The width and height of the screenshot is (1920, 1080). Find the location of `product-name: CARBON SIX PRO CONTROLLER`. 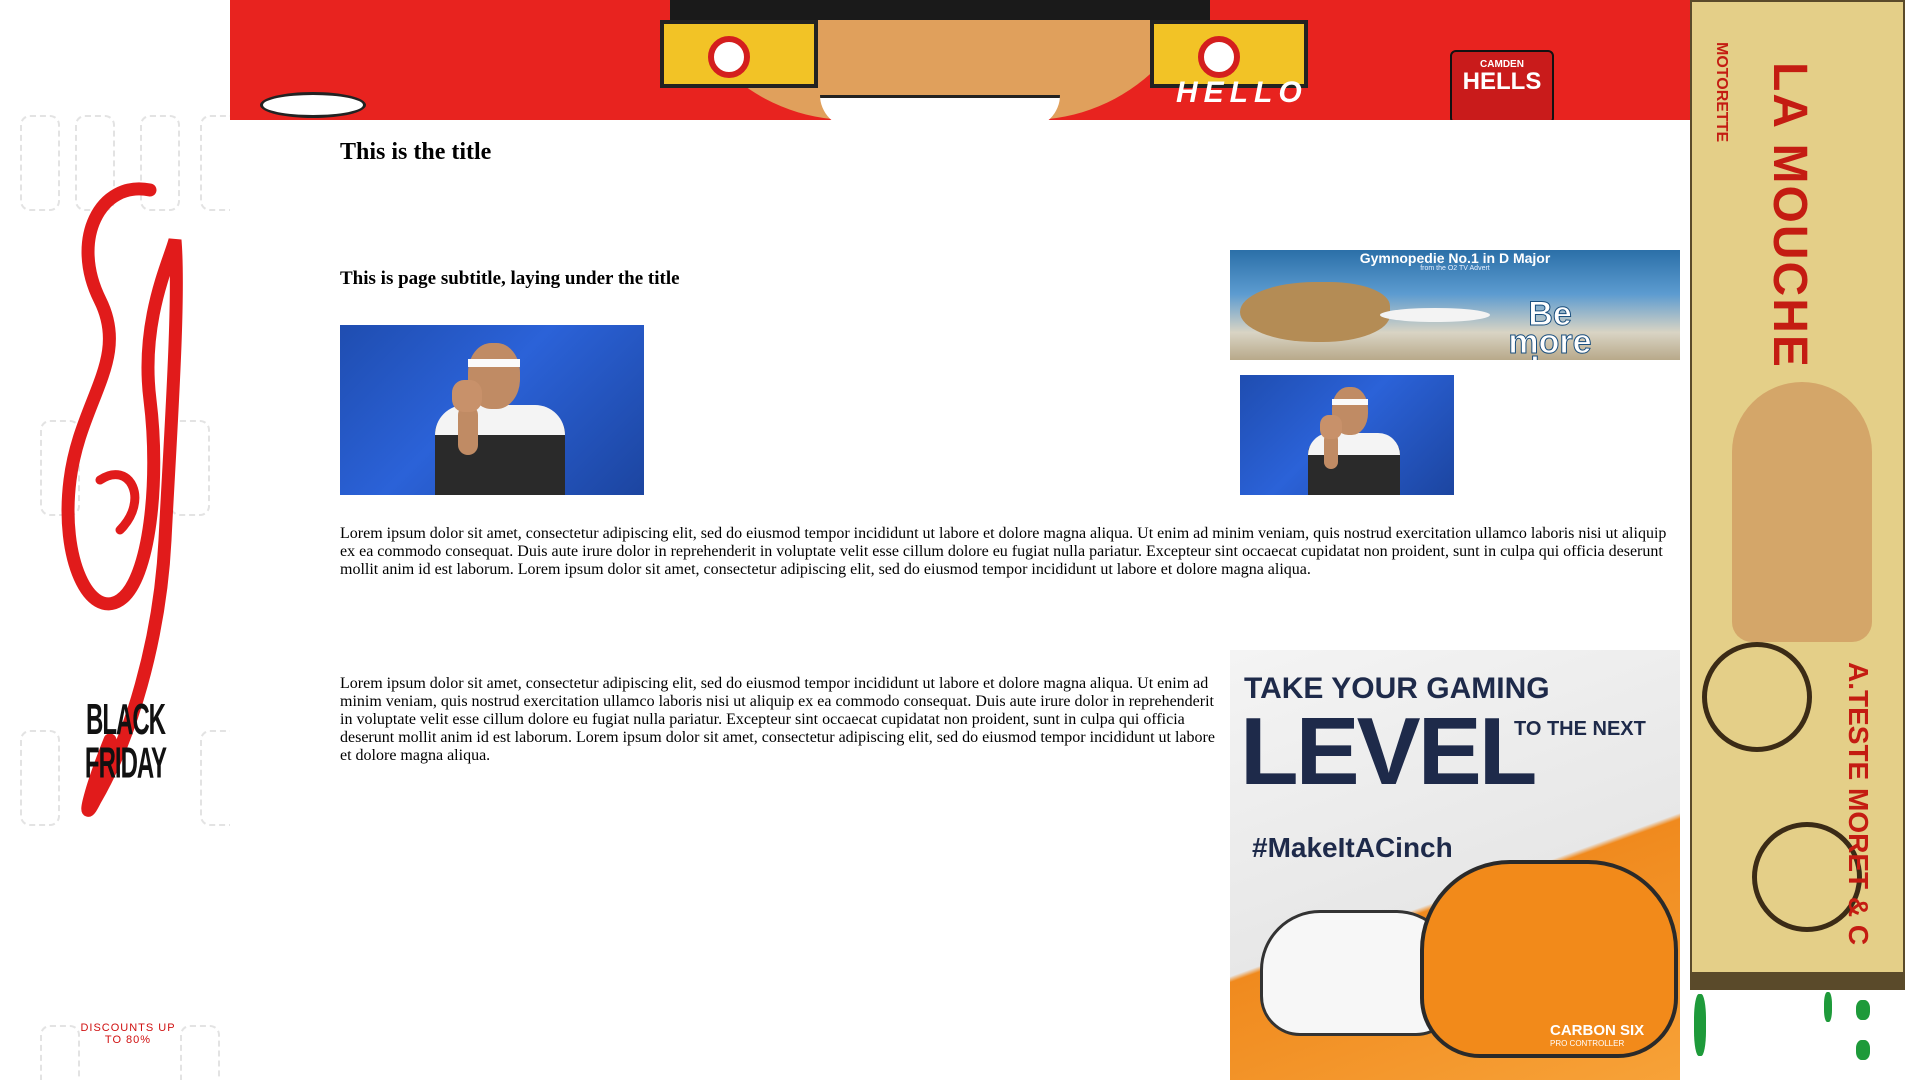

product-name: CARBON SIX PRO CONTROLLER is located at coordinates (1597, 1035).